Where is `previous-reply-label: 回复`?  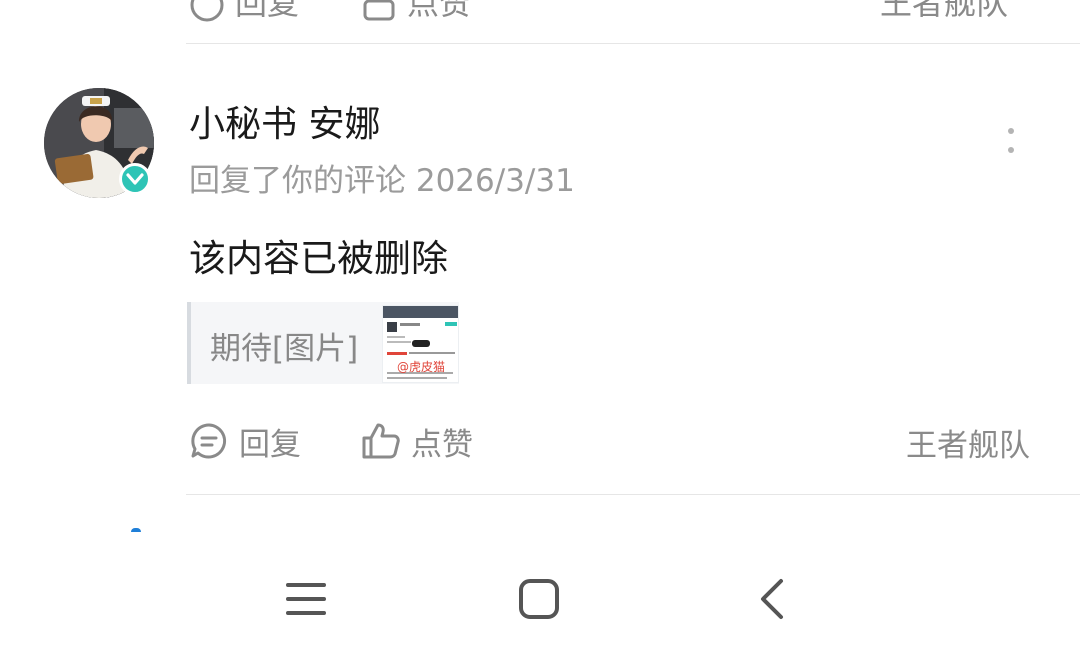
previous-reply-label: 回复 is located at coordinates (267, 11).